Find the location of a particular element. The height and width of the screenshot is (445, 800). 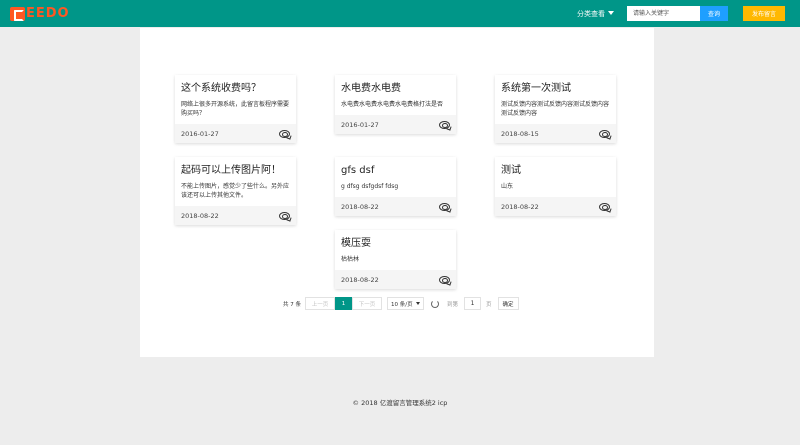

pagination-total: 共 7 条 is located at coordinates (292, 304).